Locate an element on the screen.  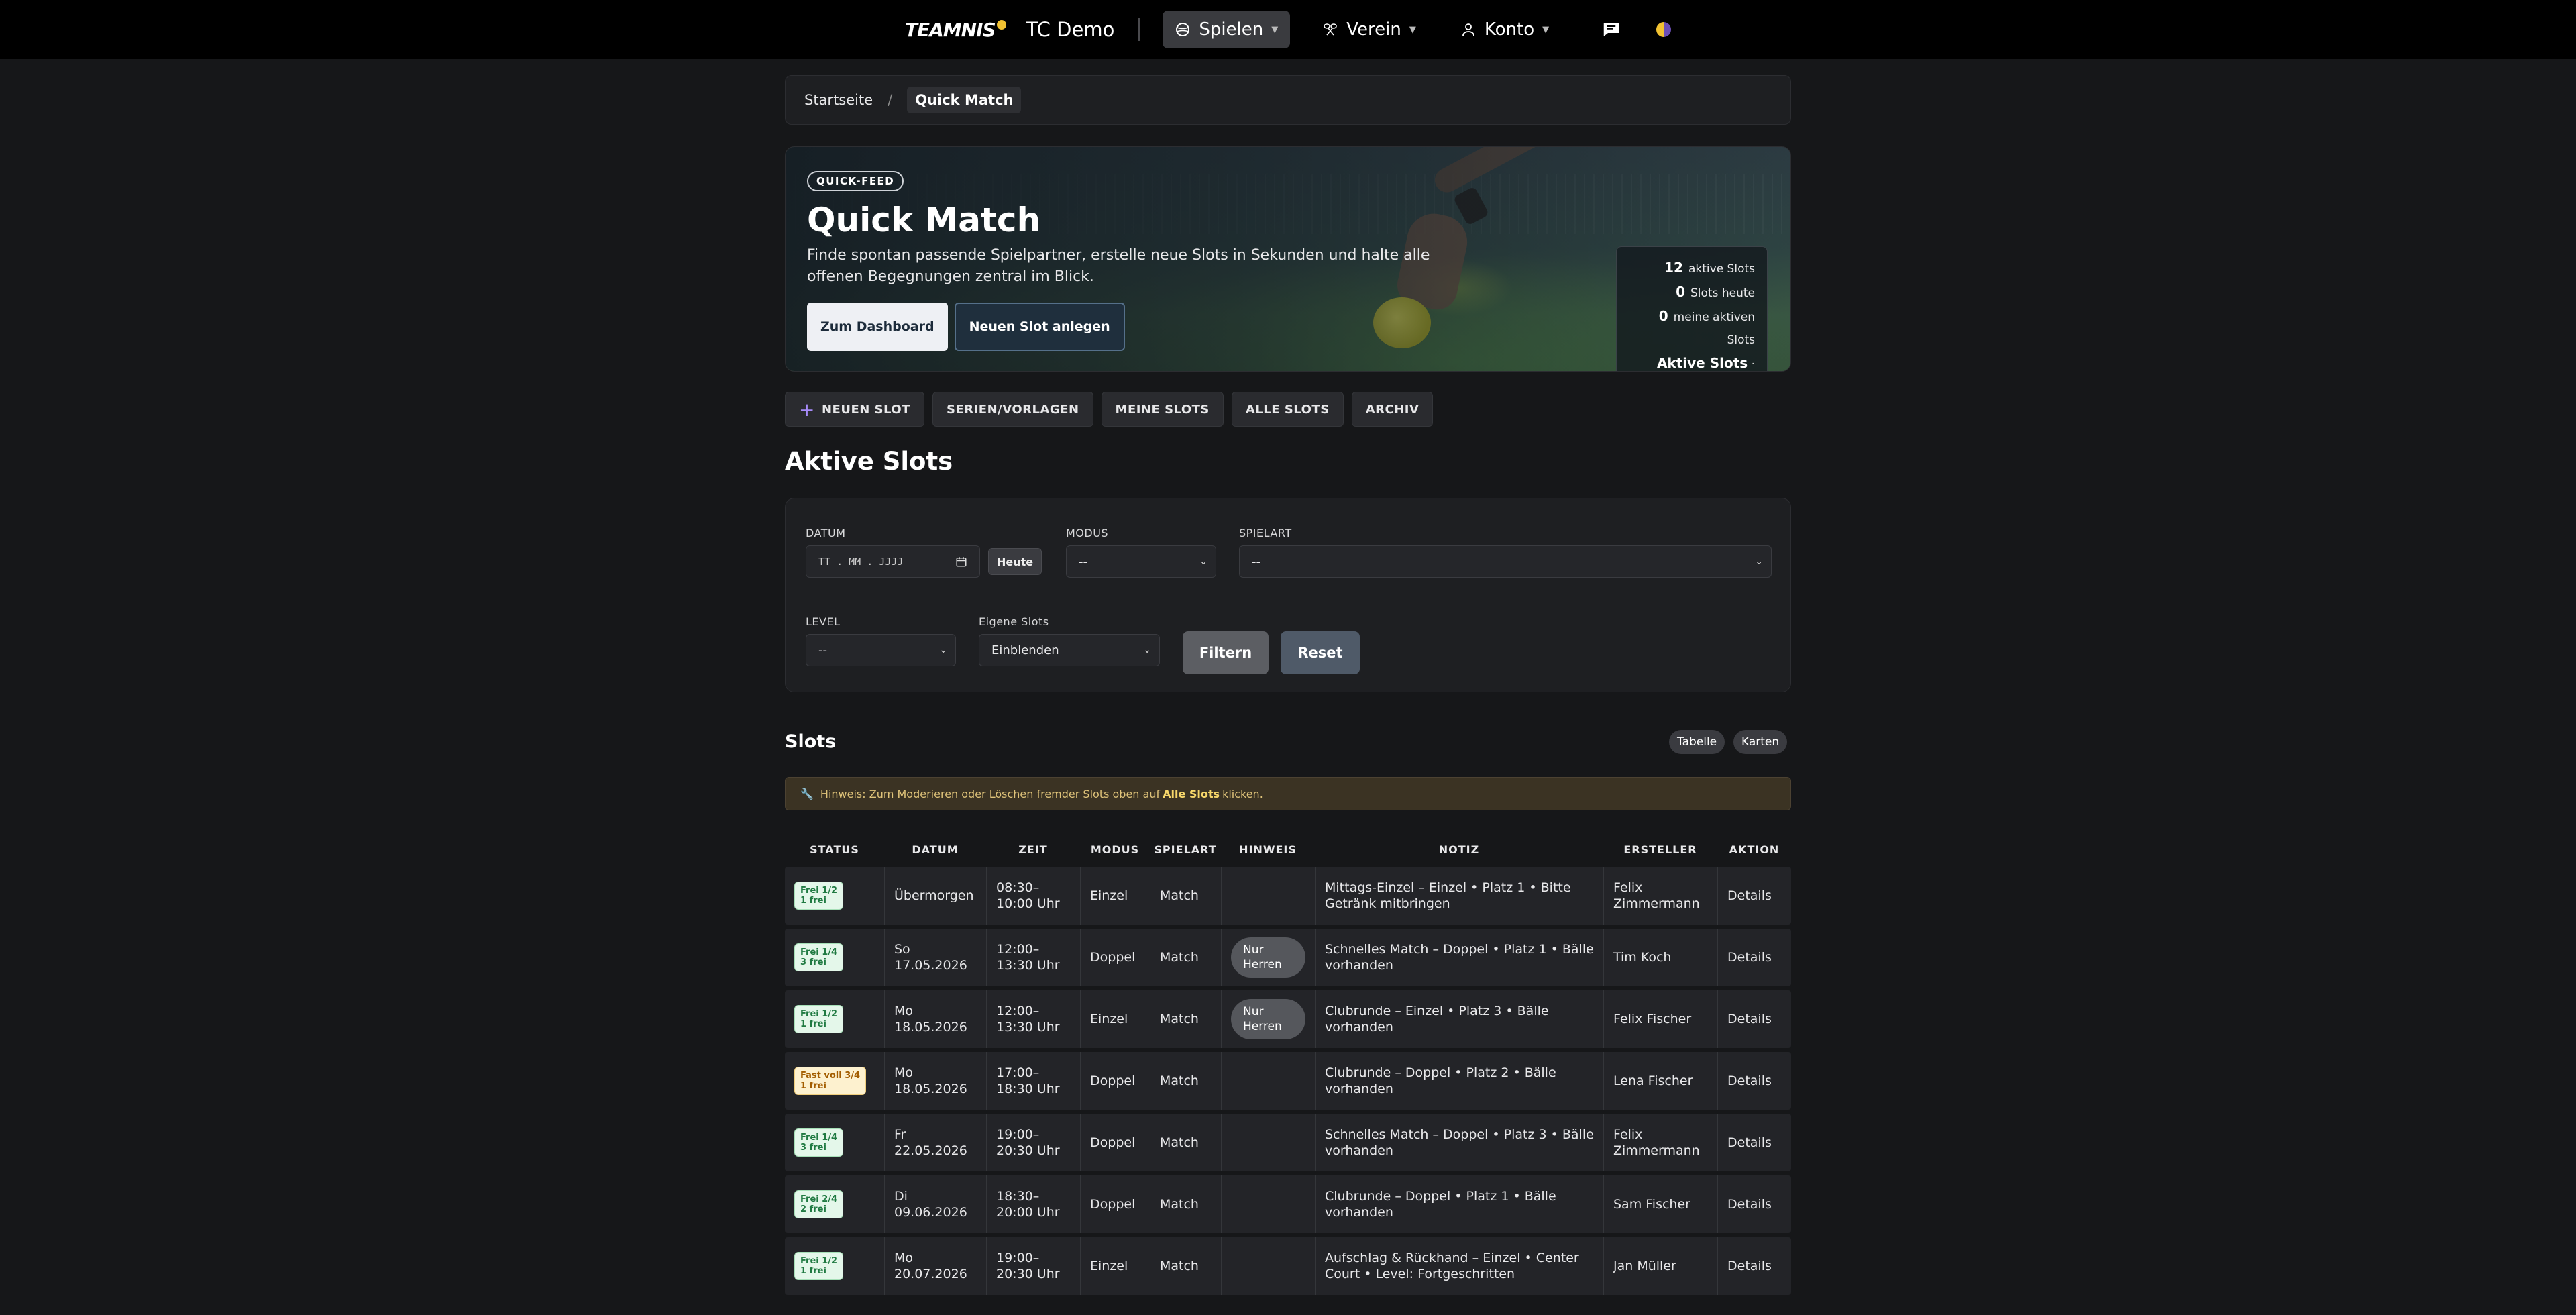
slots-title: Slots is located at coordinates (811, 741).